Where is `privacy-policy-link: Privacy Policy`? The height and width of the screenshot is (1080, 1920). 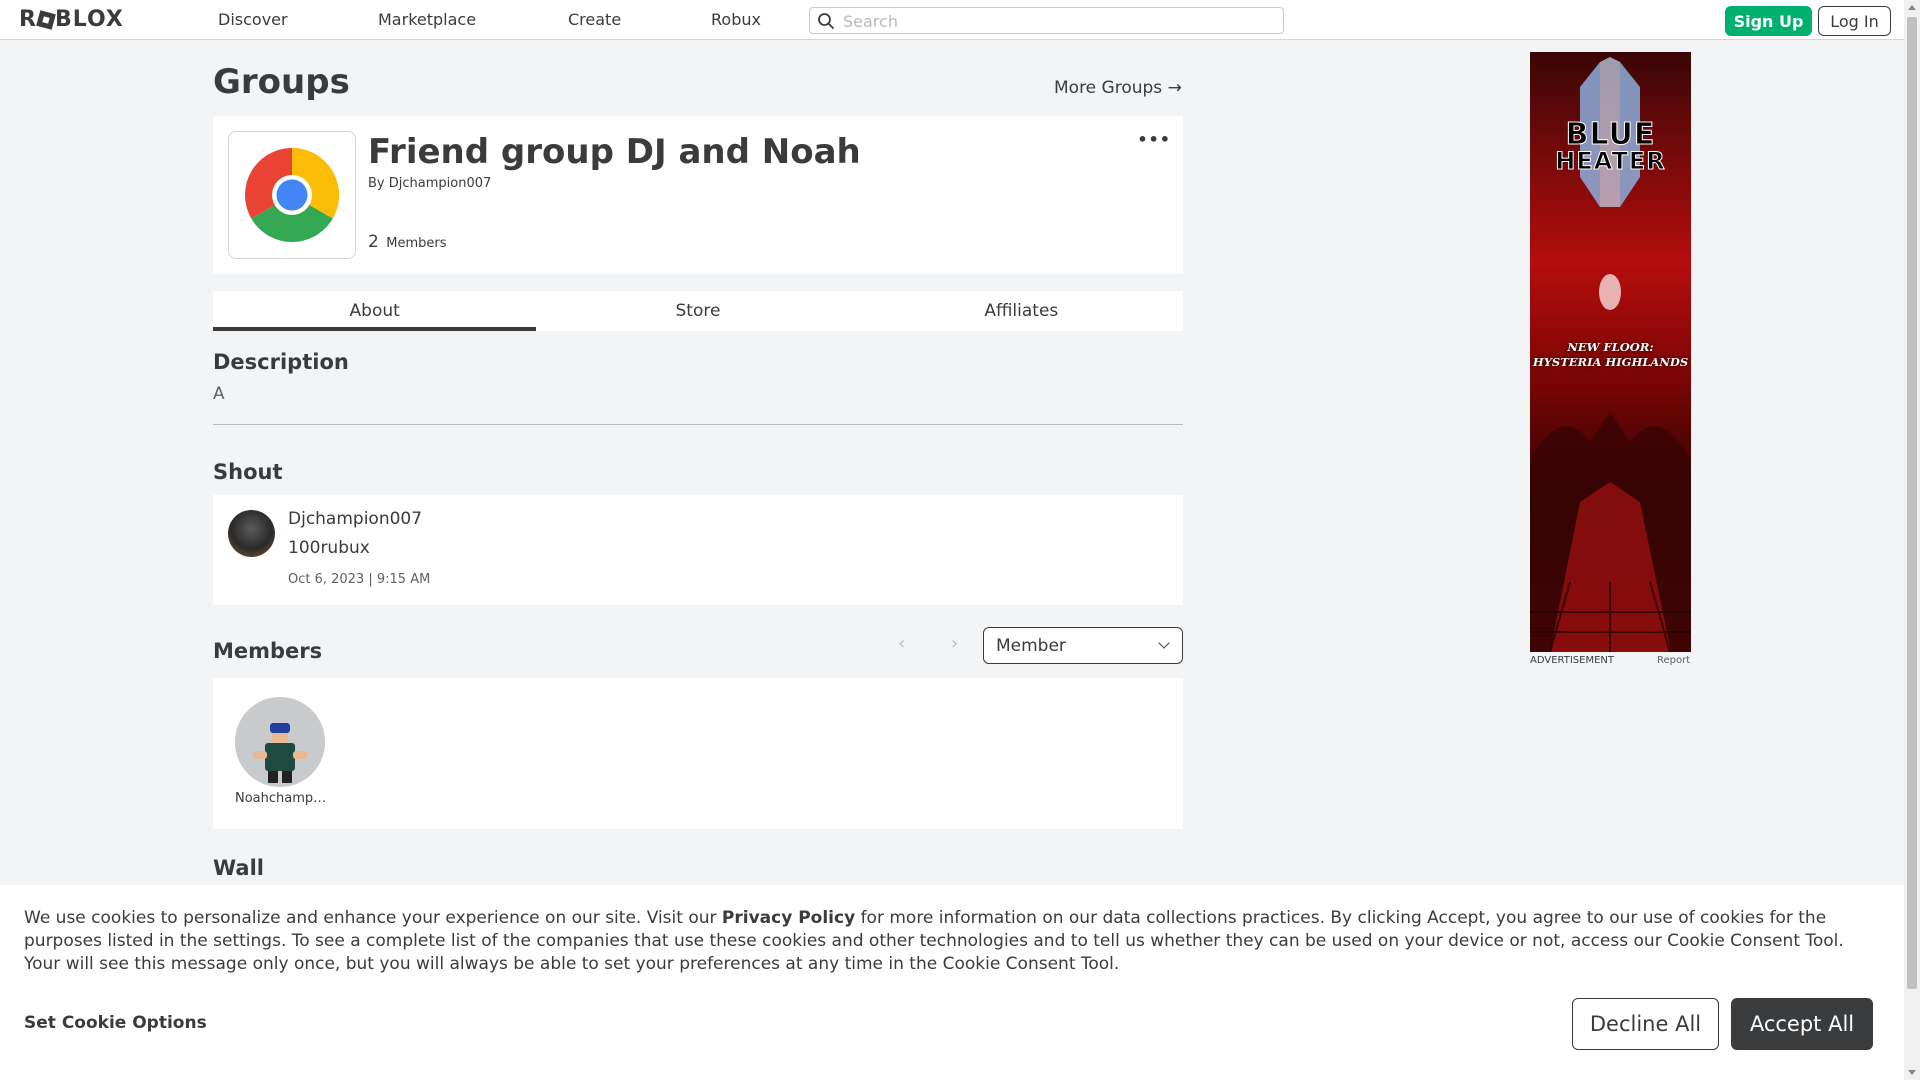
privacy-policy-link: Privacy Policy is located at coordinates (788, 918).